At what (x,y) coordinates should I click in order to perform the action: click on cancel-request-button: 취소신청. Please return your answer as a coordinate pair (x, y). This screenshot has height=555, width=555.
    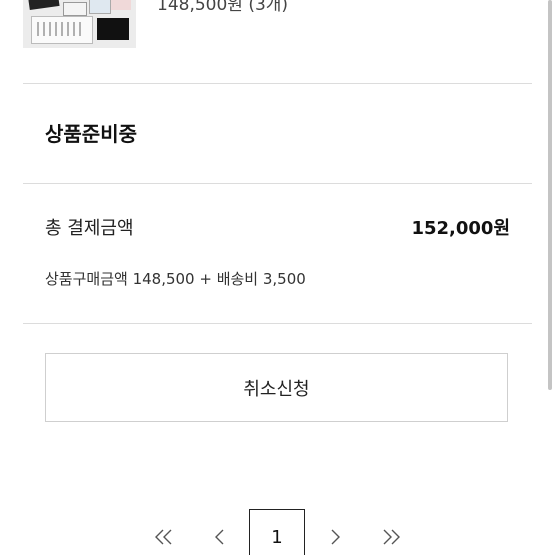
    Looking at the image, I should click on (276, 387).